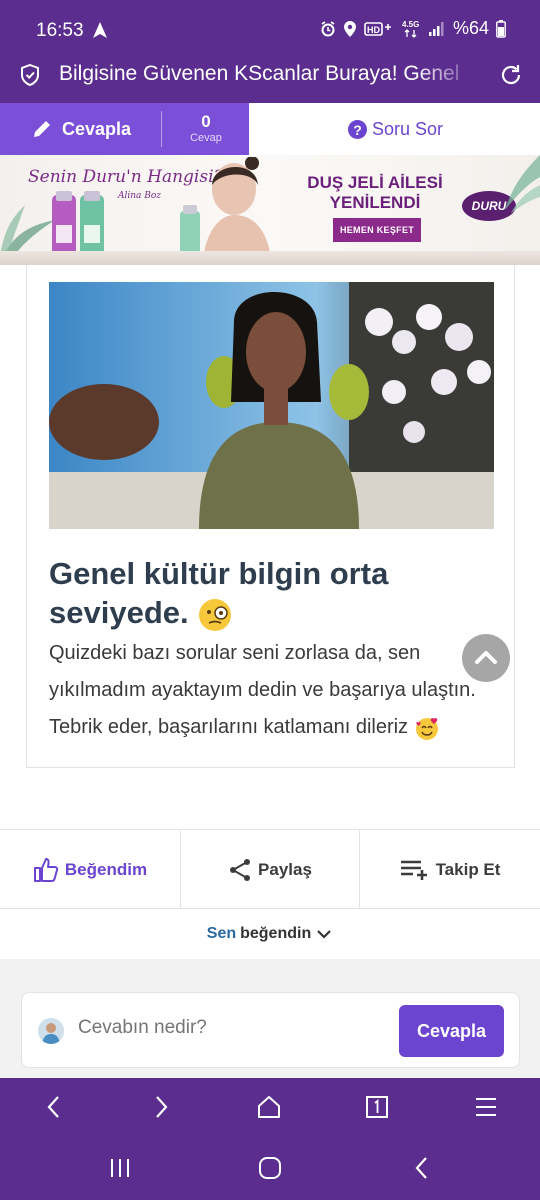 This screenshot has height=1200, width=540. Describe the element at coordinates (270, 129) in the screenshot. I see `question-action-bar: Cevapla 0 Cevap ? Soru Sor` at that location.